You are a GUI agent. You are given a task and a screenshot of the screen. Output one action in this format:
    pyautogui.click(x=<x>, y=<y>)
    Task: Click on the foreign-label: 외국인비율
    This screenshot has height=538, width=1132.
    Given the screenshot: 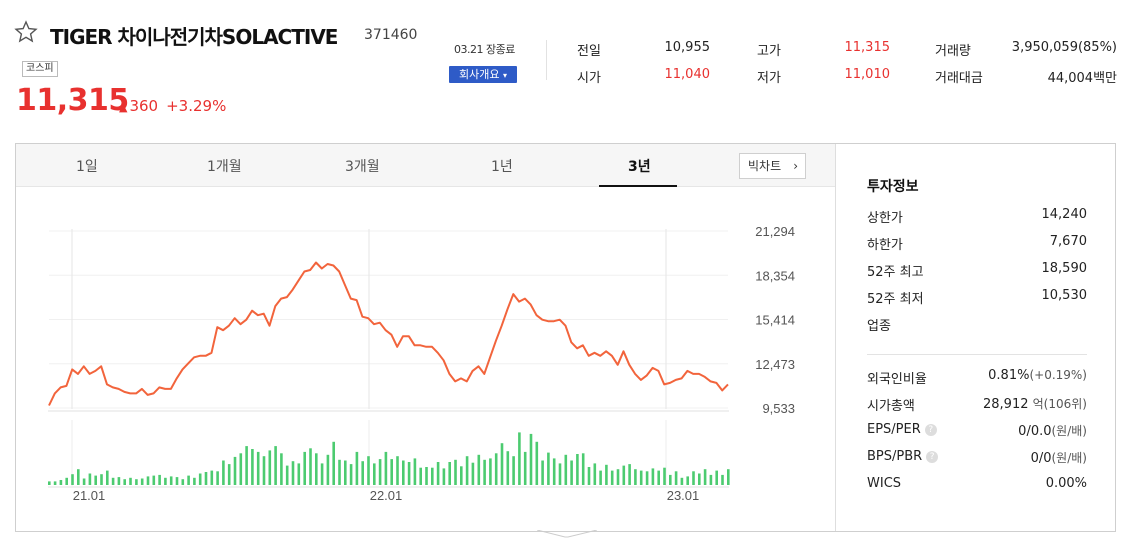 What is the action you would take?
    pyautogui.click(x=897, y=379)
    